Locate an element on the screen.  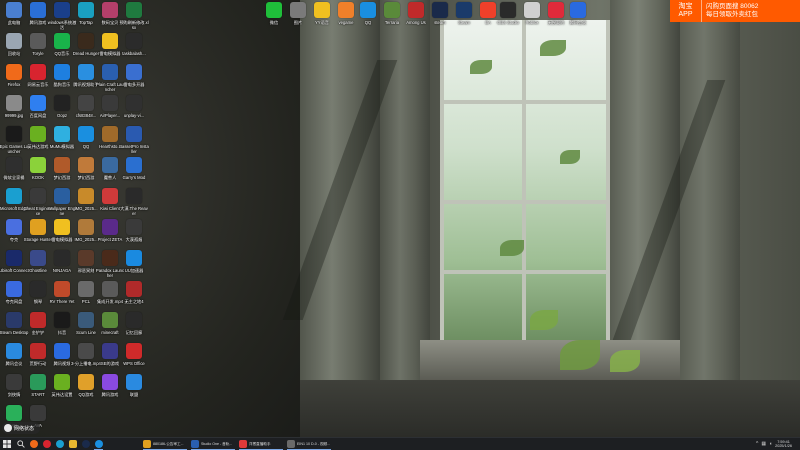
taskbar-qq is located at coordinates (98, 444).